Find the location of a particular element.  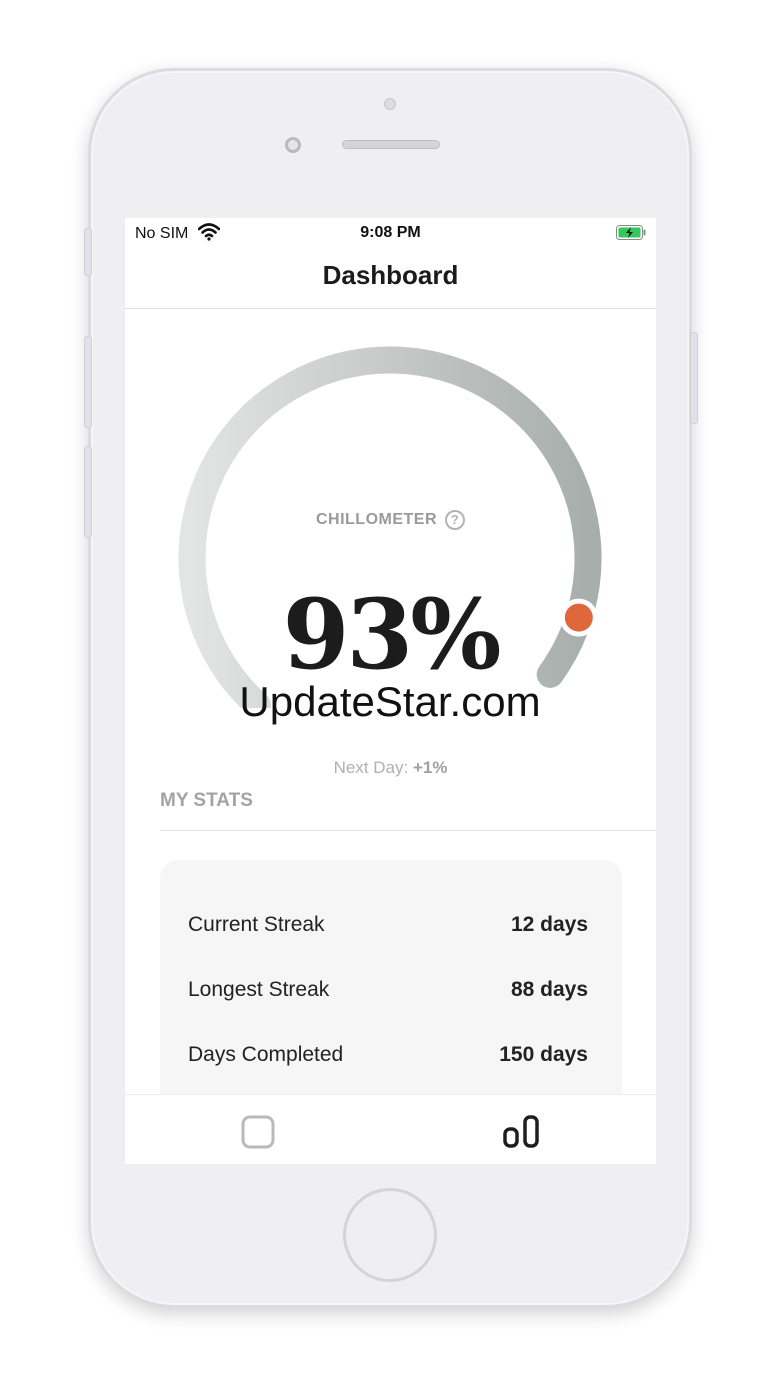

gauge-label: CHILLOMETER? is located at coordinates (390, 520).